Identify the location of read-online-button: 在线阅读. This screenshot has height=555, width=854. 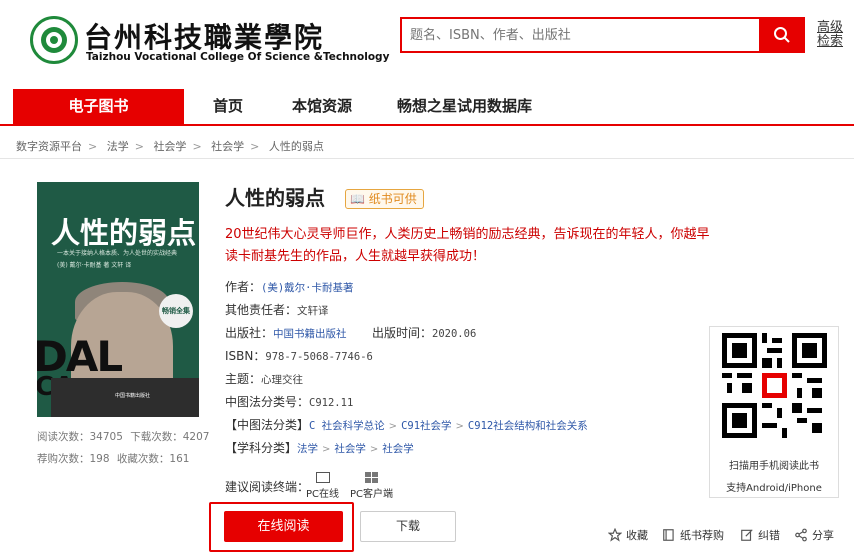
(283, 526).